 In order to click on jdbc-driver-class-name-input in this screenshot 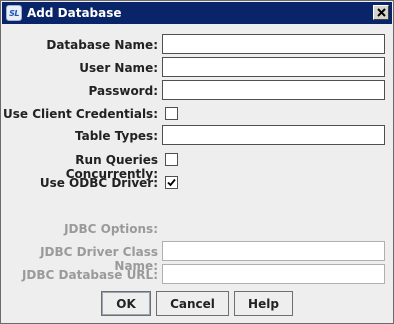, I will do `click(273, 251)`.